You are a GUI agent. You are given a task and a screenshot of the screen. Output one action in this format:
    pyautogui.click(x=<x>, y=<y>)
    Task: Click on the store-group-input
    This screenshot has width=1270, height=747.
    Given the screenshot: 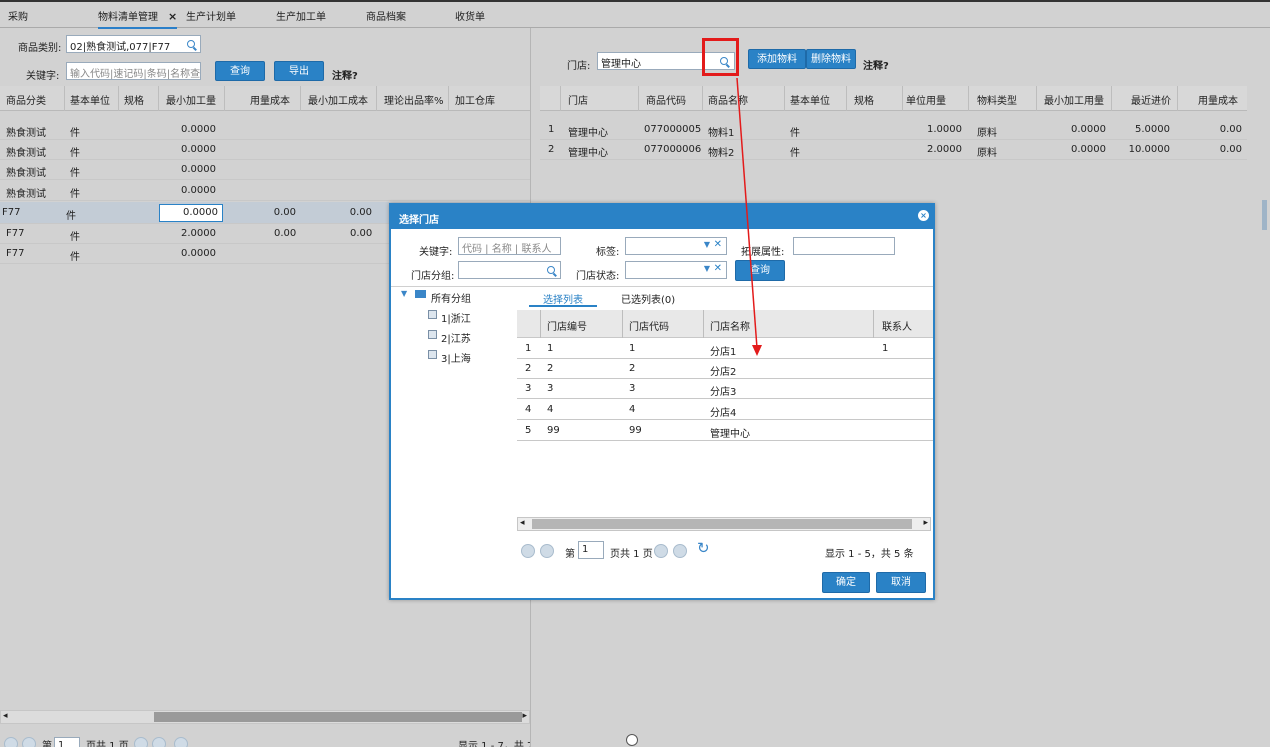 What is the action you would take?
    pyautogui.click(x=509, y=270)
    